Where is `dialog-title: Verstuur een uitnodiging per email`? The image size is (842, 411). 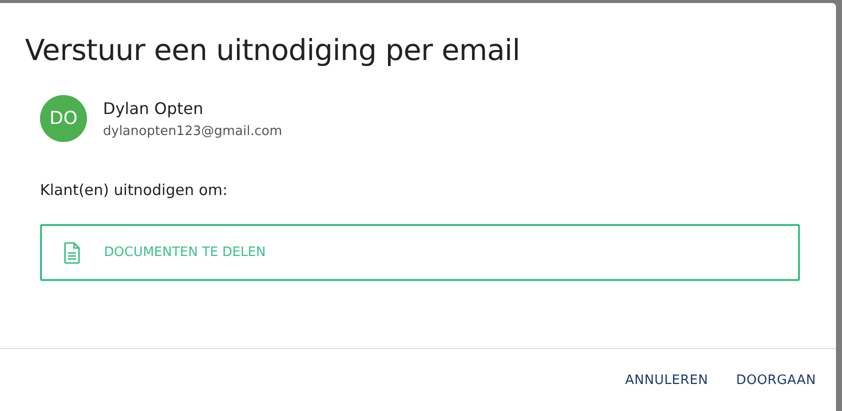 dialog-title: Verstuur een uitnodiging per email is located at coordinates (273, 50).